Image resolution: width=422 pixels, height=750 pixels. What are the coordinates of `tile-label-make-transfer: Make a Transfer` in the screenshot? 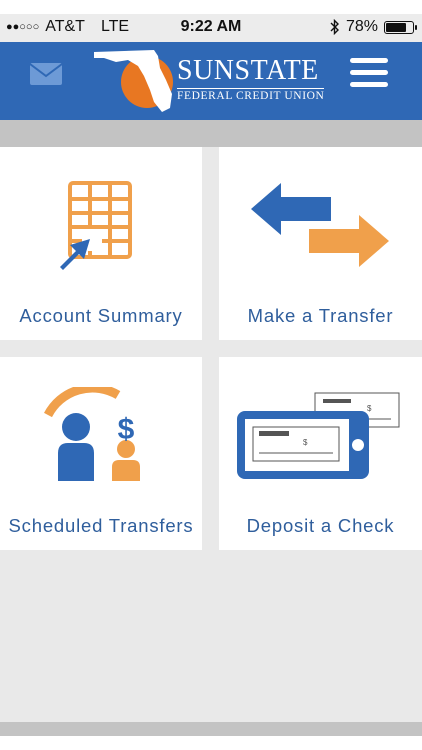 It's located at (320, 315).